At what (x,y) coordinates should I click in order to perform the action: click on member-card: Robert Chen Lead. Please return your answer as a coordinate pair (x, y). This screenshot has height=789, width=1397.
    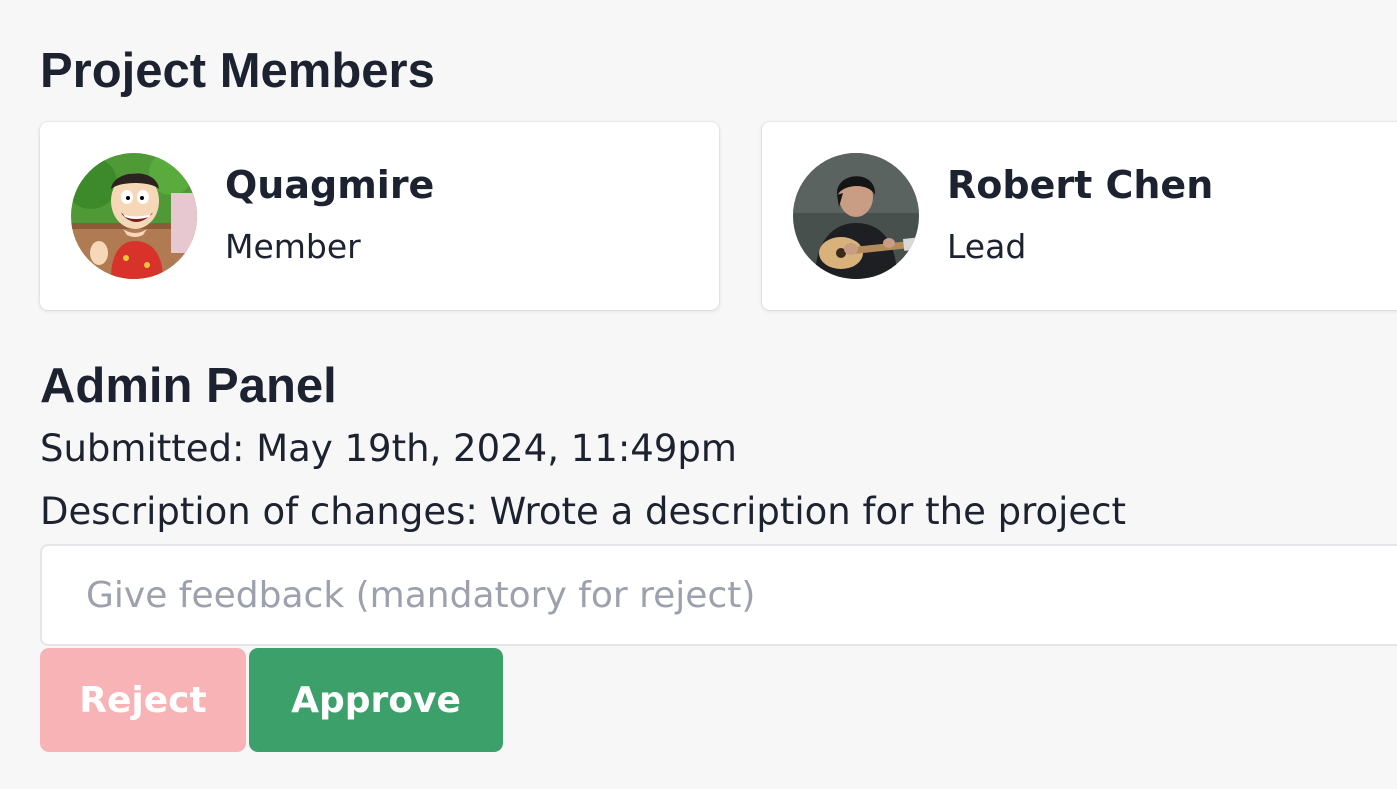
    Looking at the image, I should click on (1079, 216).